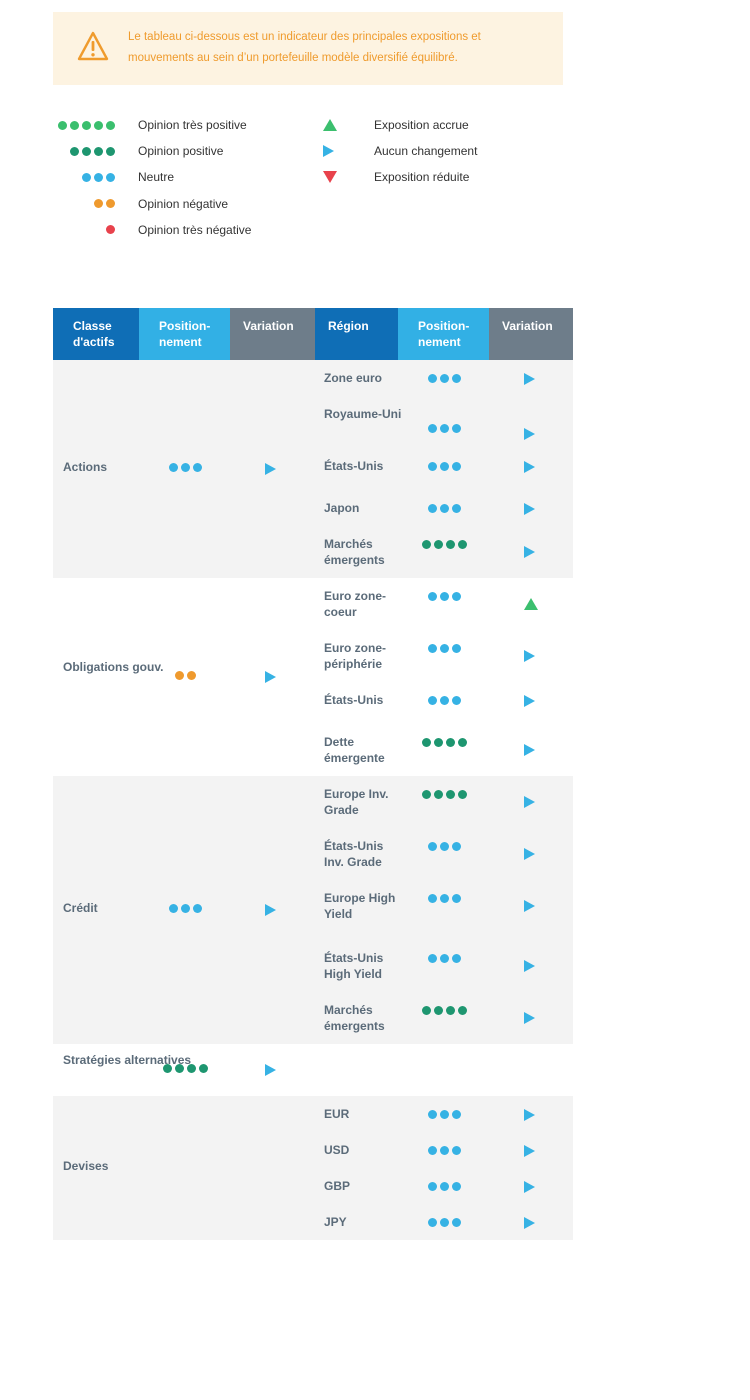 This screenshot has height=1400, width=750. What do you see at coordinates (270, 910) in the screenshot?
I see `asset-class-variation` at bounding box center [270, 910].